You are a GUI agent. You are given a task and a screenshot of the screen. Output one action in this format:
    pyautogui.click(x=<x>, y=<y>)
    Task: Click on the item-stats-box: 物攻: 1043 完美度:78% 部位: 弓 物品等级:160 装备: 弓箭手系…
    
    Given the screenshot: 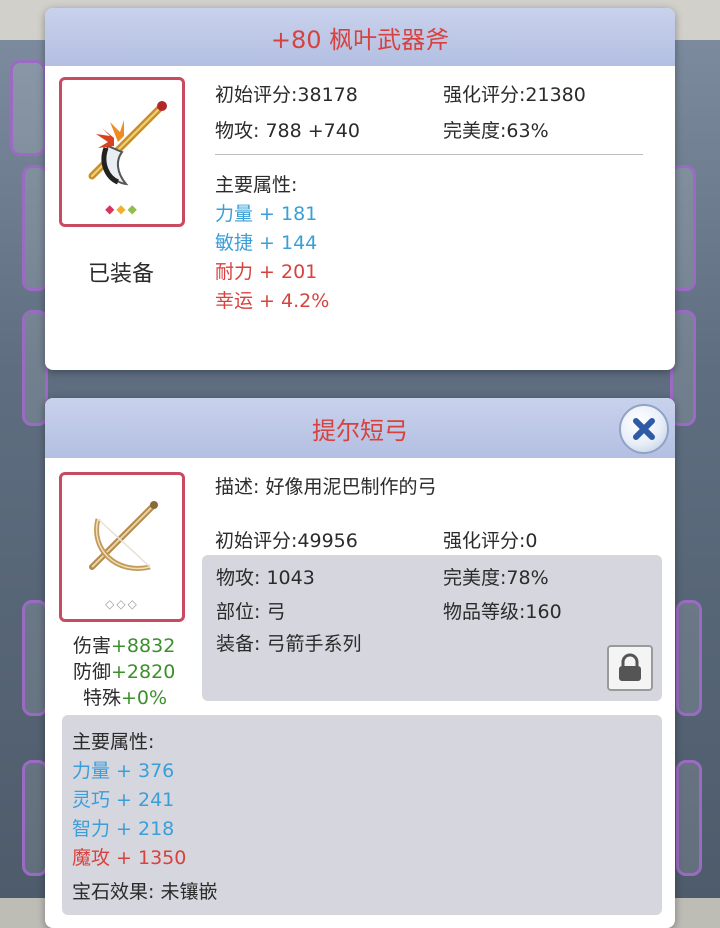 What is the action you would take?
    pyautogui.click(x=432, y=628)
    